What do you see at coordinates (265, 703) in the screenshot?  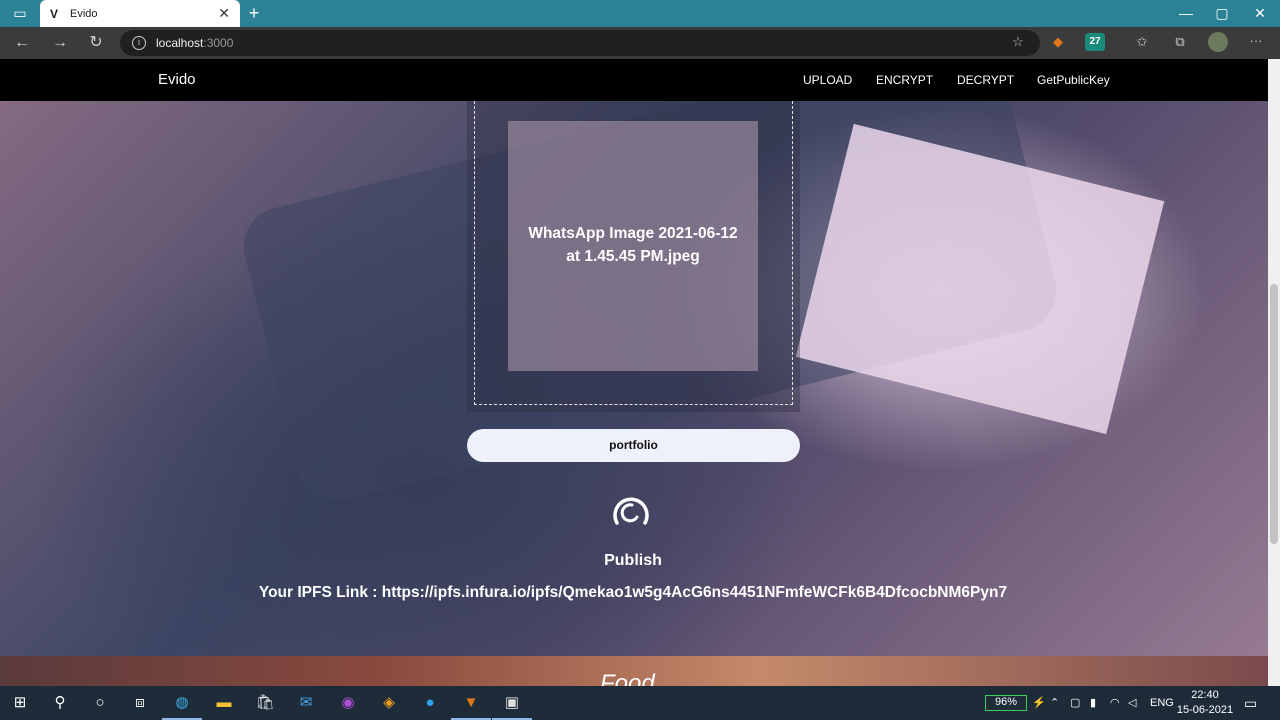 I see `store-icon: 🛍` at bounding box center [265, 703].